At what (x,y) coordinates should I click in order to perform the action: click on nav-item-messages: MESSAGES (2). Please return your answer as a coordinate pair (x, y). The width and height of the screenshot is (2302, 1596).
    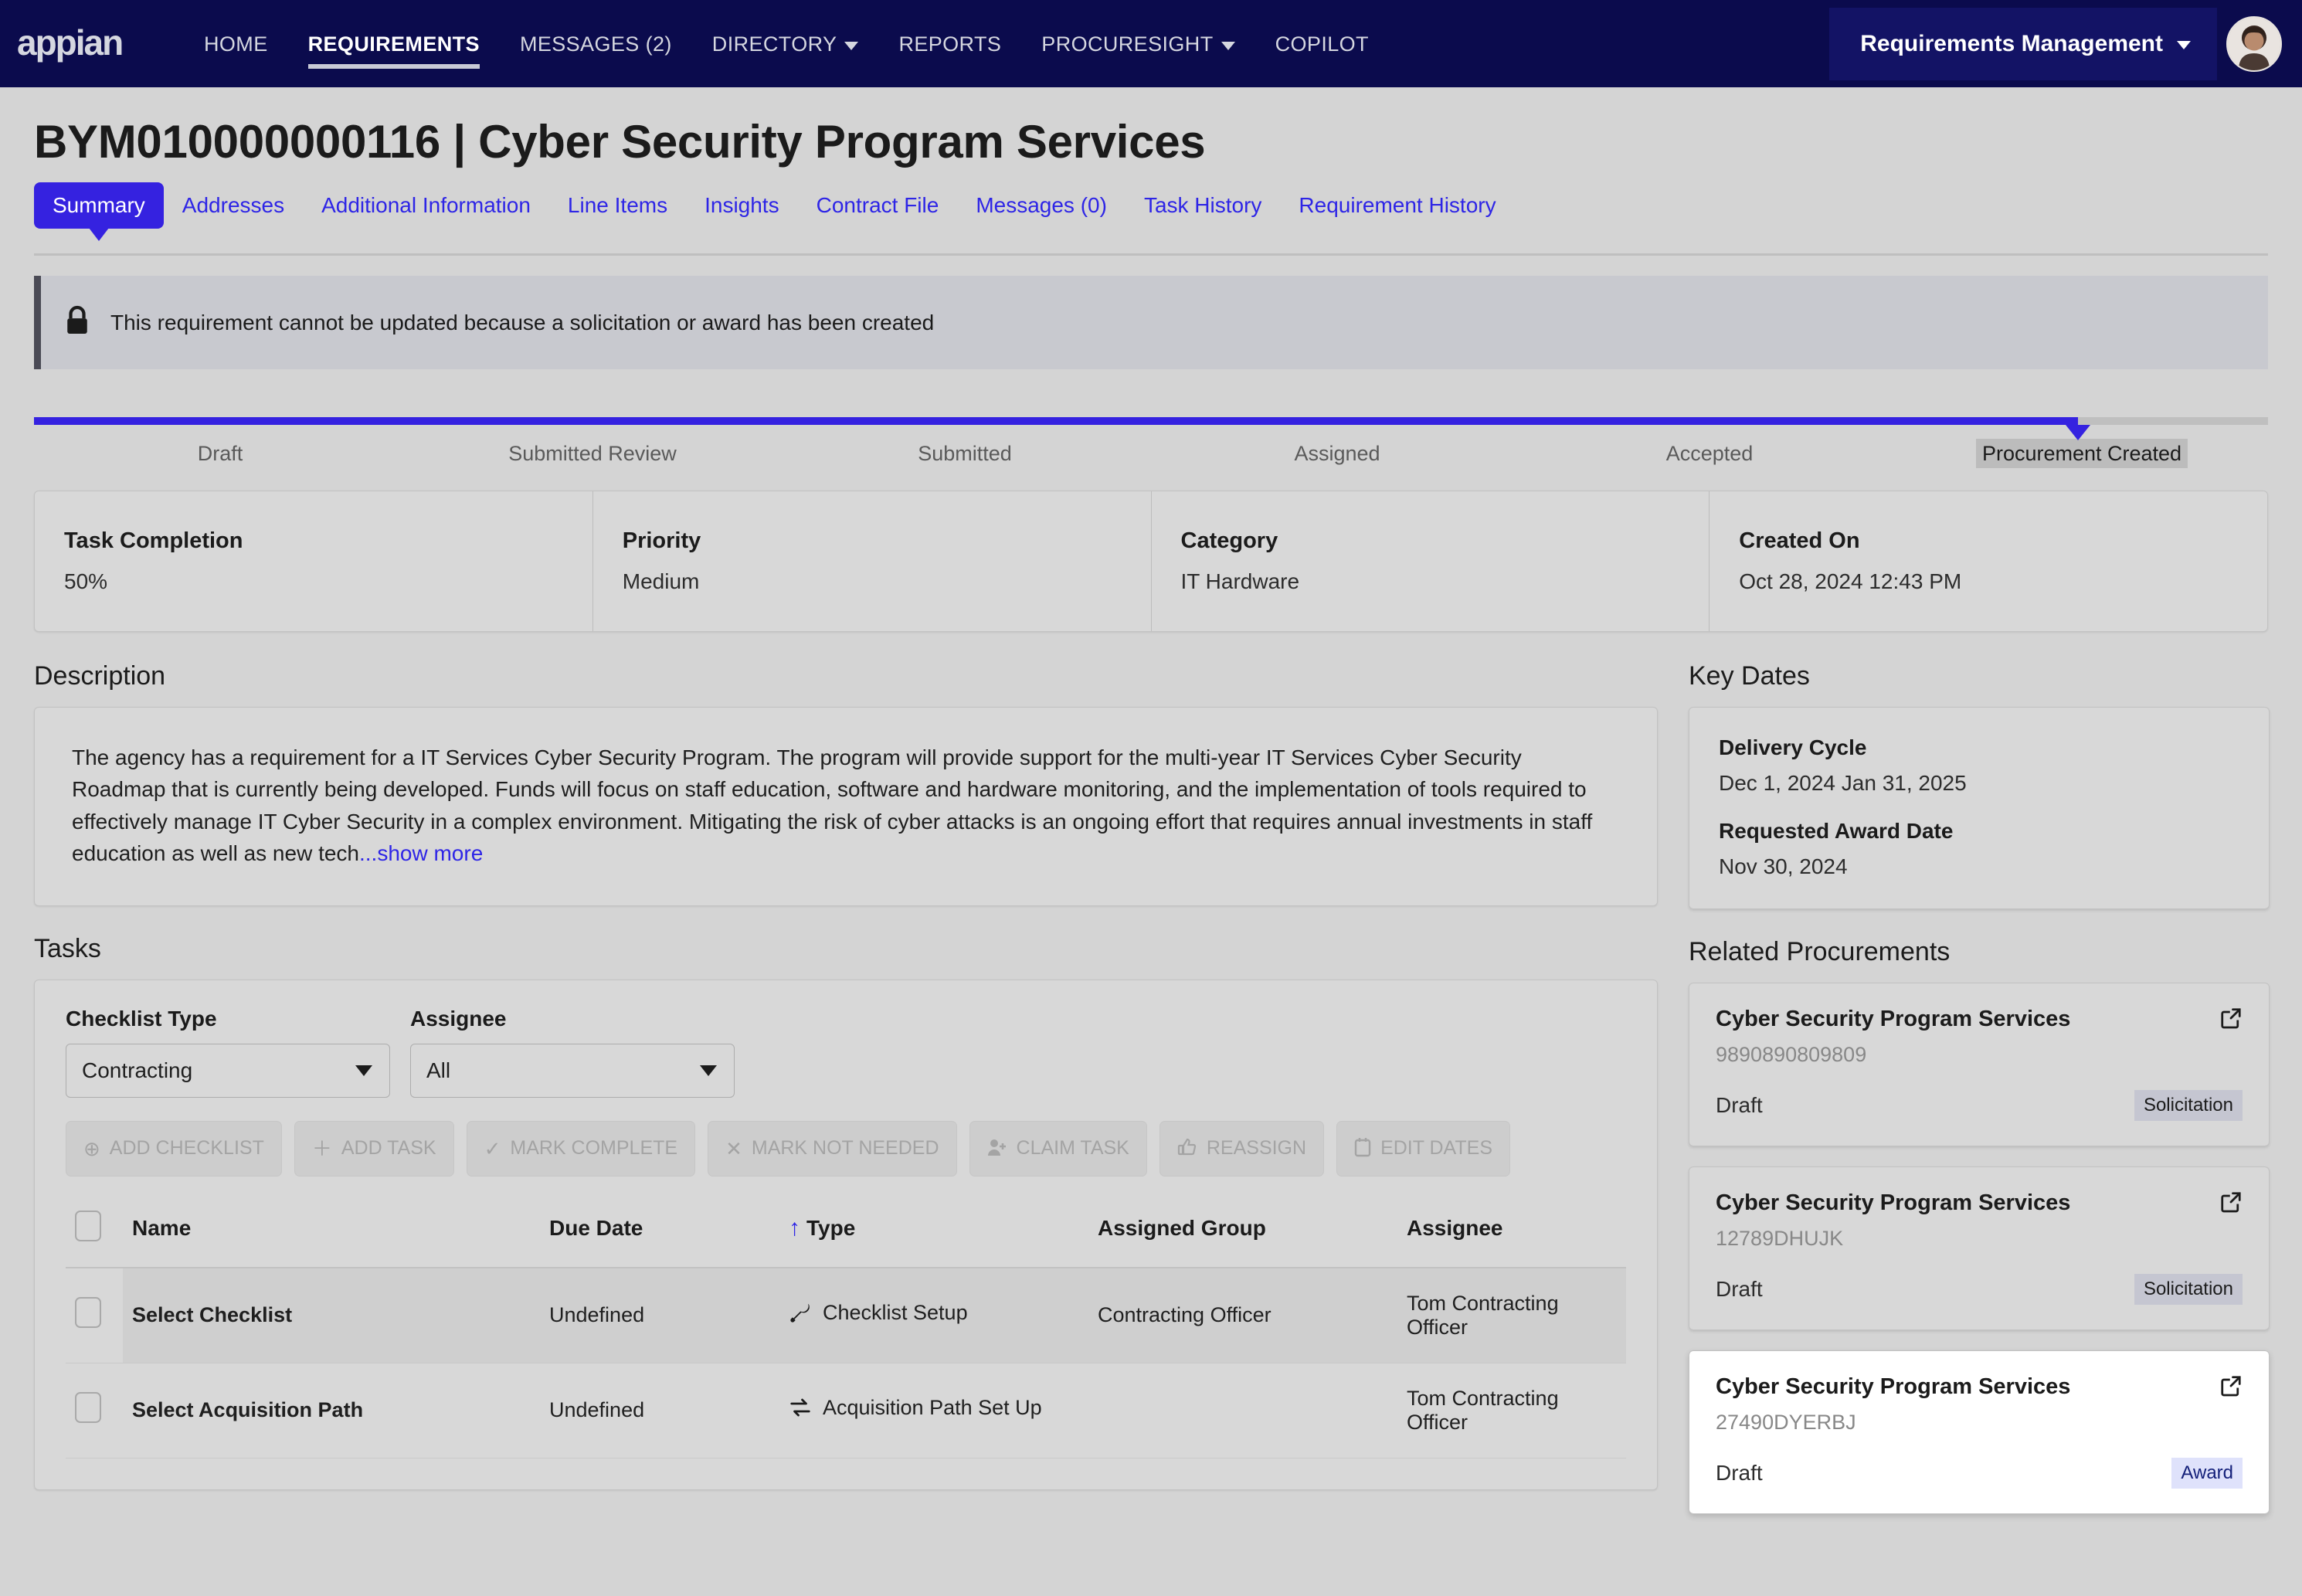
    Looking at the image, I should click on (596, 43).